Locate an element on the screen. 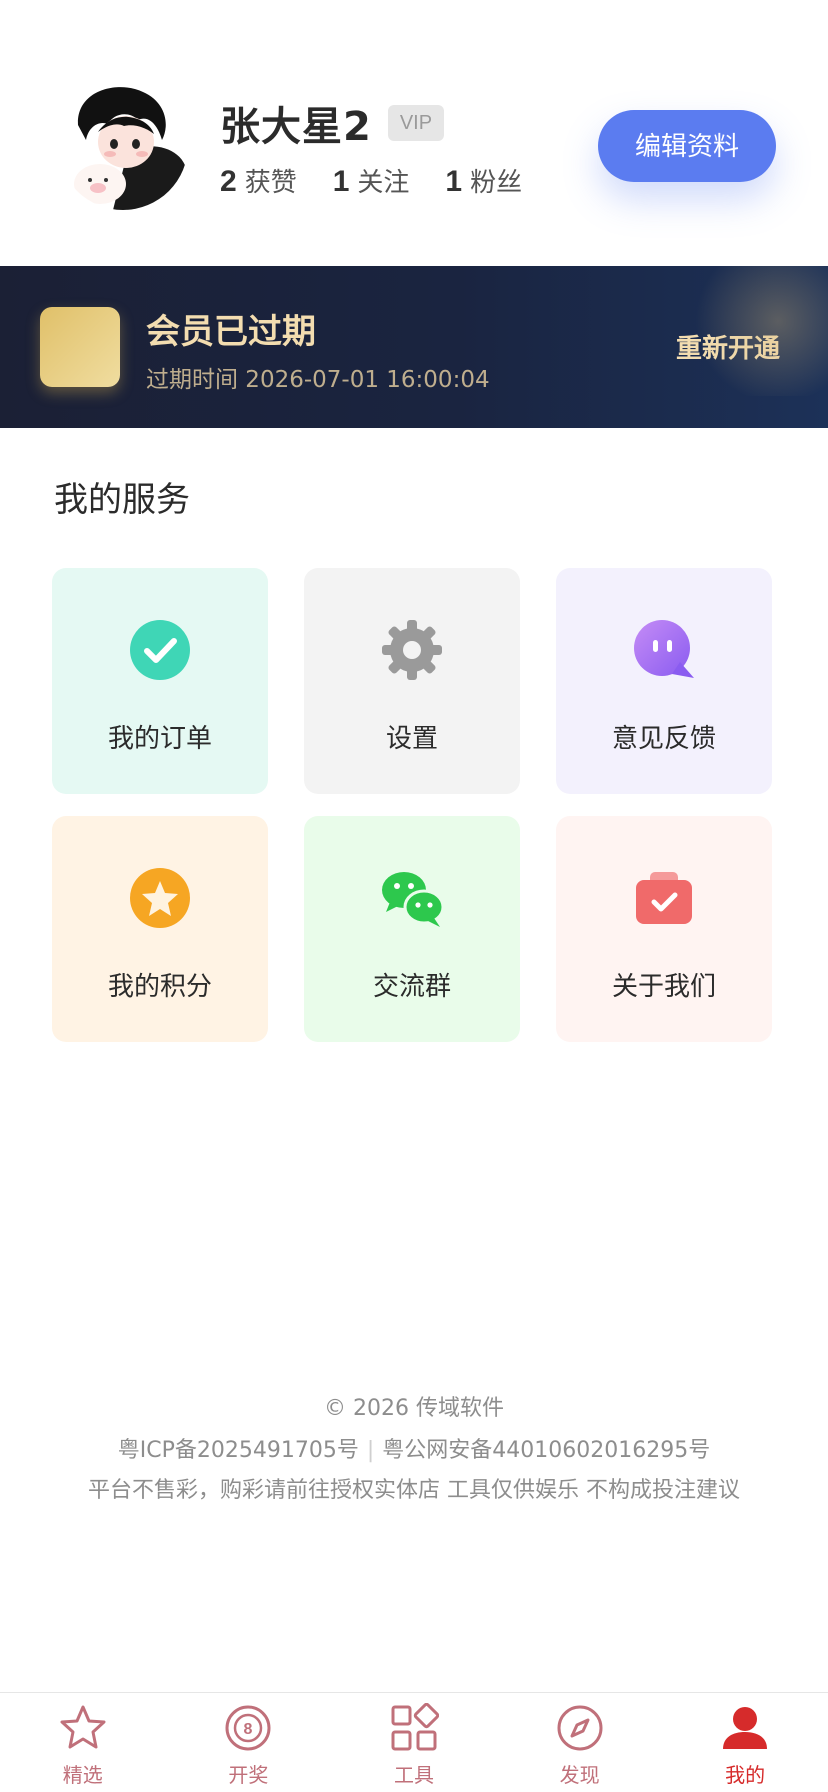 The height and width of the screenshot is (1792, 828). membership-expire-time: 过期时间 2026-07-01 16:00:04 is located at coordinates (318, 380).